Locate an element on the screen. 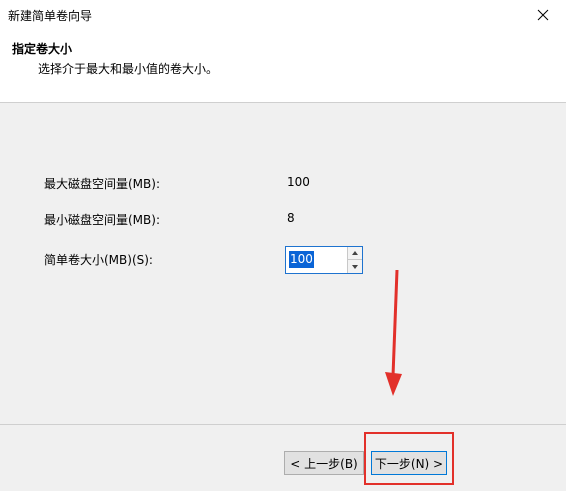  close-button is located at coordinates (543, 15).